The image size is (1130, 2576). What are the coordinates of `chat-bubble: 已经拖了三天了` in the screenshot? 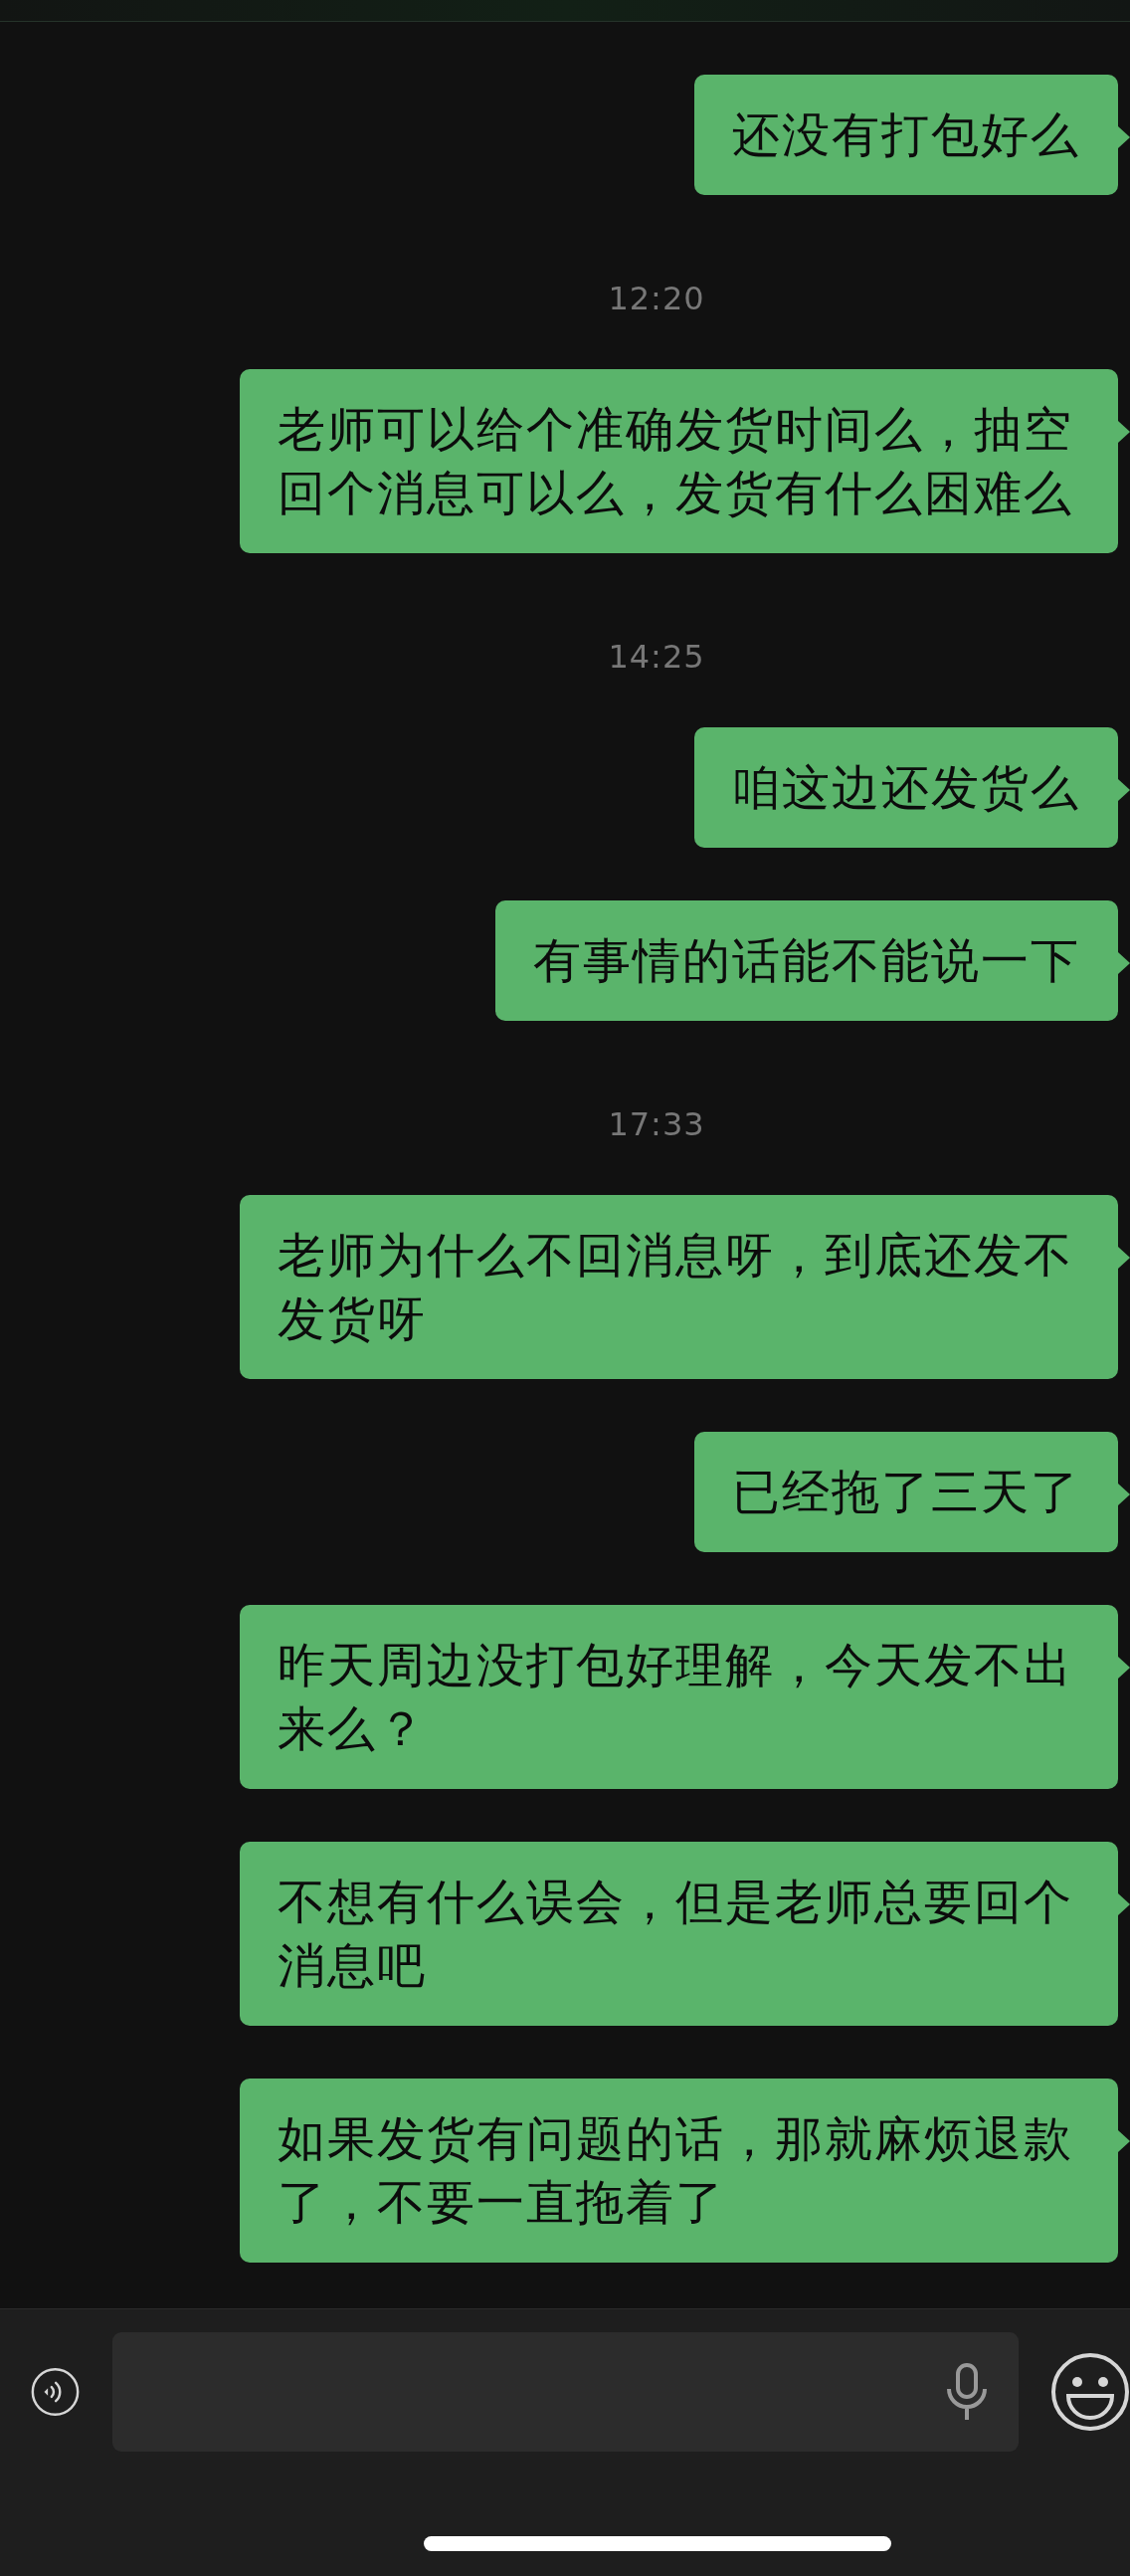 It's located at (912, 1492).